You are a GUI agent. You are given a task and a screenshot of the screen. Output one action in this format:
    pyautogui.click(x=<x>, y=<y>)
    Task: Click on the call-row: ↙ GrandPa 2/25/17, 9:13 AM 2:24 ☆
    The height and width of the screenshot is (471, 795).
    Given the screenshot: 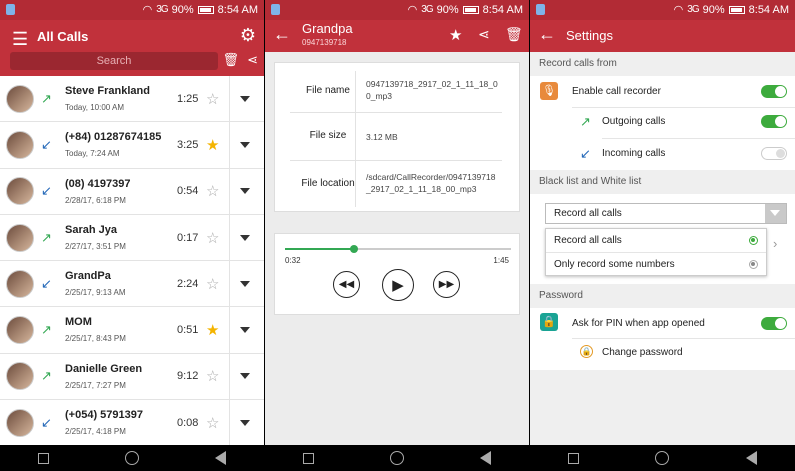 What is the action you would take?
    pyautogui.click(x=132, y=284)
    